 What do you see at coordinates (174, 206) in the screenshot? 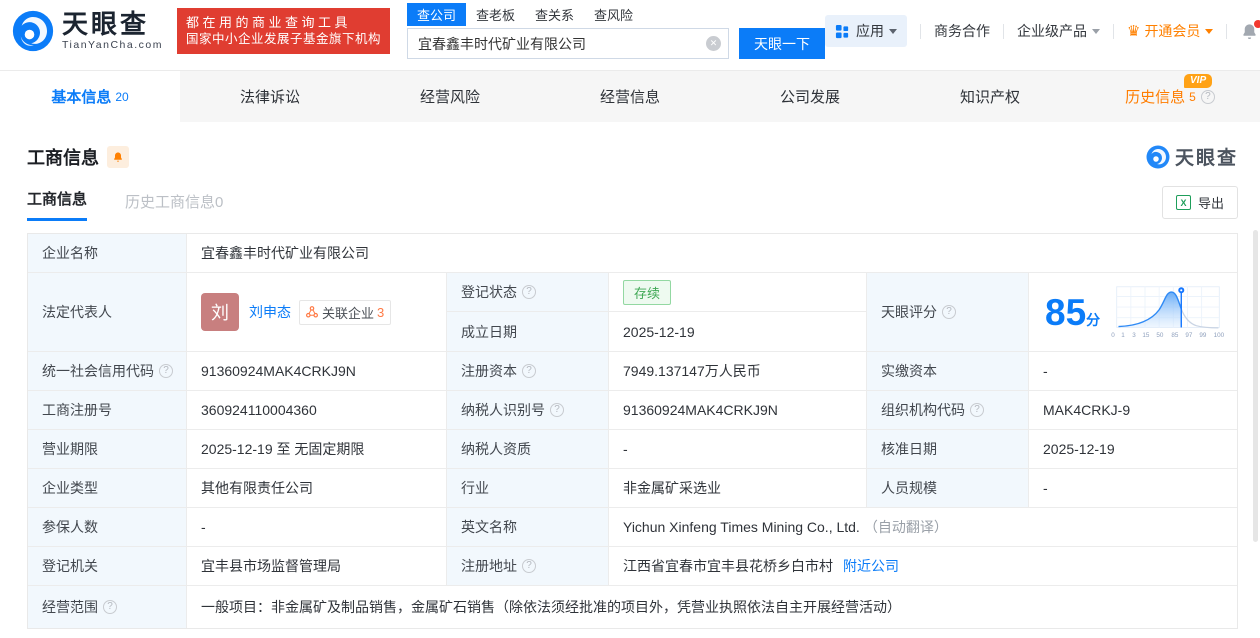
I see `subtab-history-business-info: 历史工商信息0` at bounding box center [174, 206].